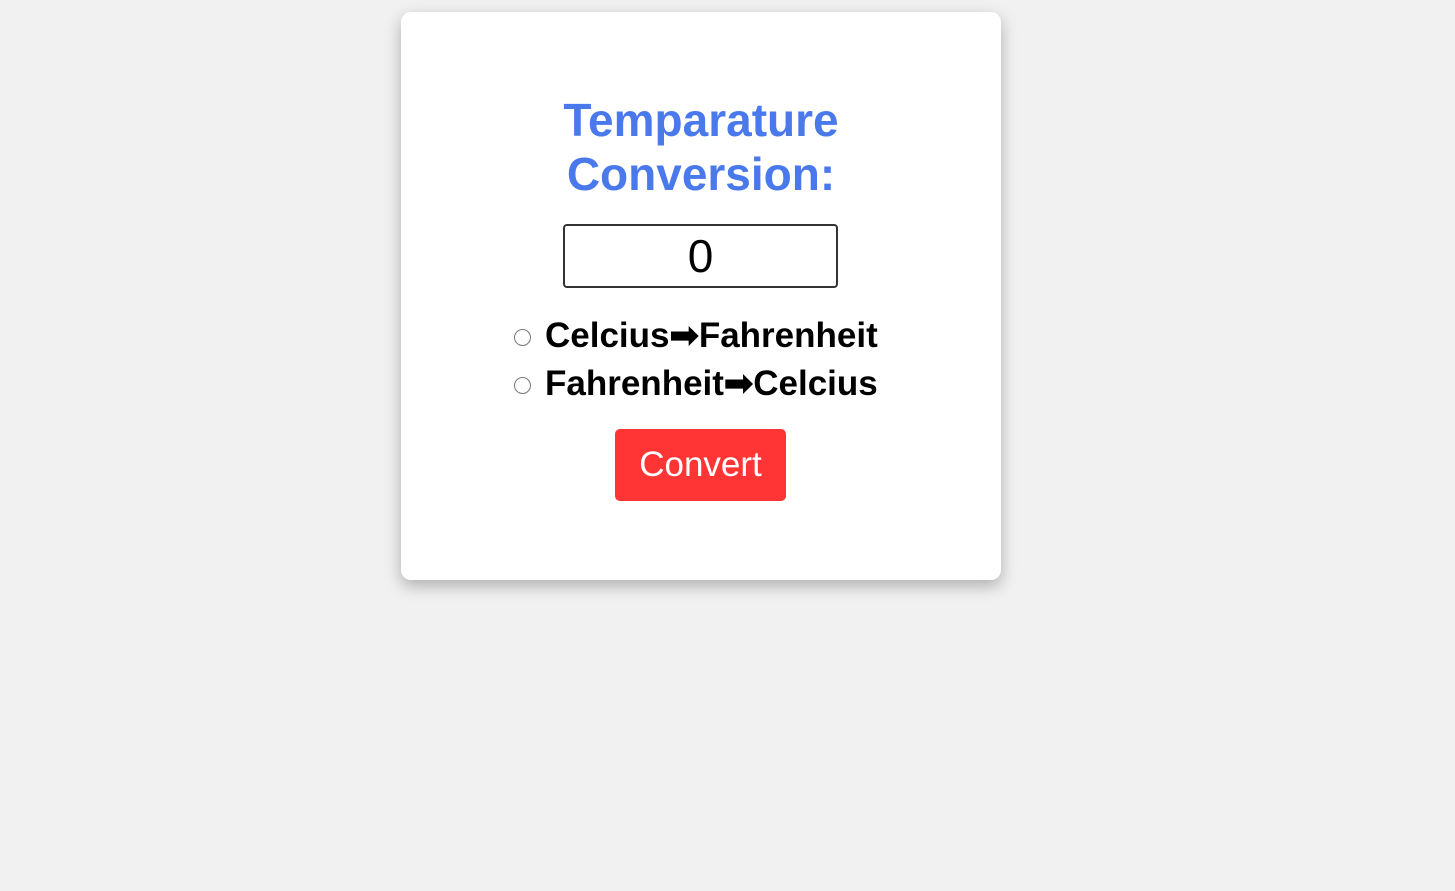 This screenshot has width=1455, height=891. I want to click on option-fahrenheit-to-celcius: Fahrenheit➡Celcius, so click(696, 384).